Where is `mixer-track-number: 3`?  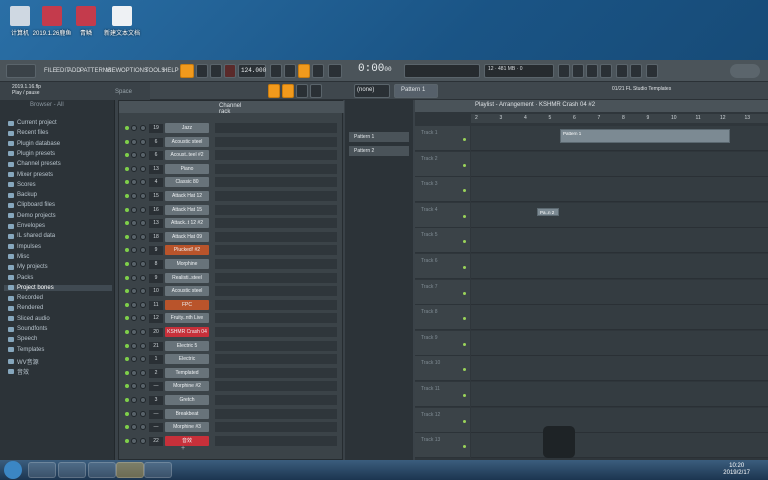
mixer-track-number: 3 is located at coordinates (156, 400).